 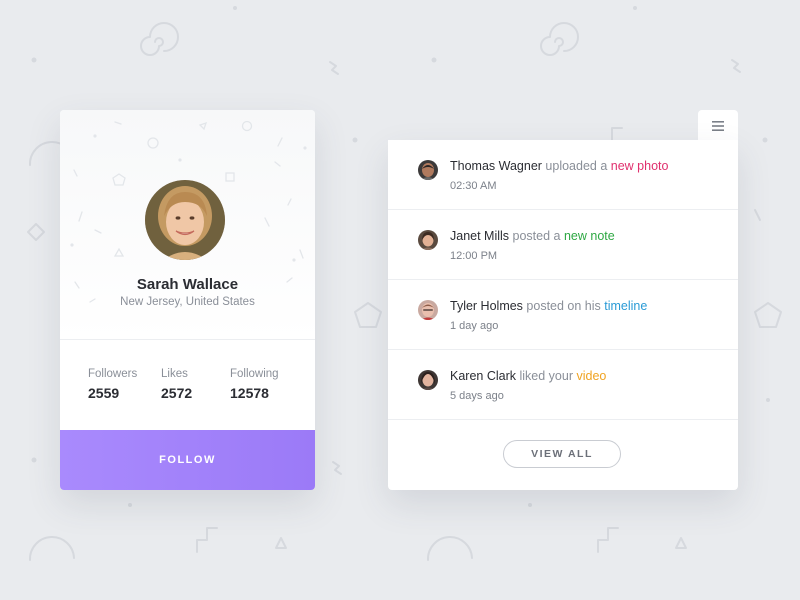 What do you see at coordinates (474, 326) in the screenshot?
I see `activity-time: 1 day ago` at bounding box center [474, 326].